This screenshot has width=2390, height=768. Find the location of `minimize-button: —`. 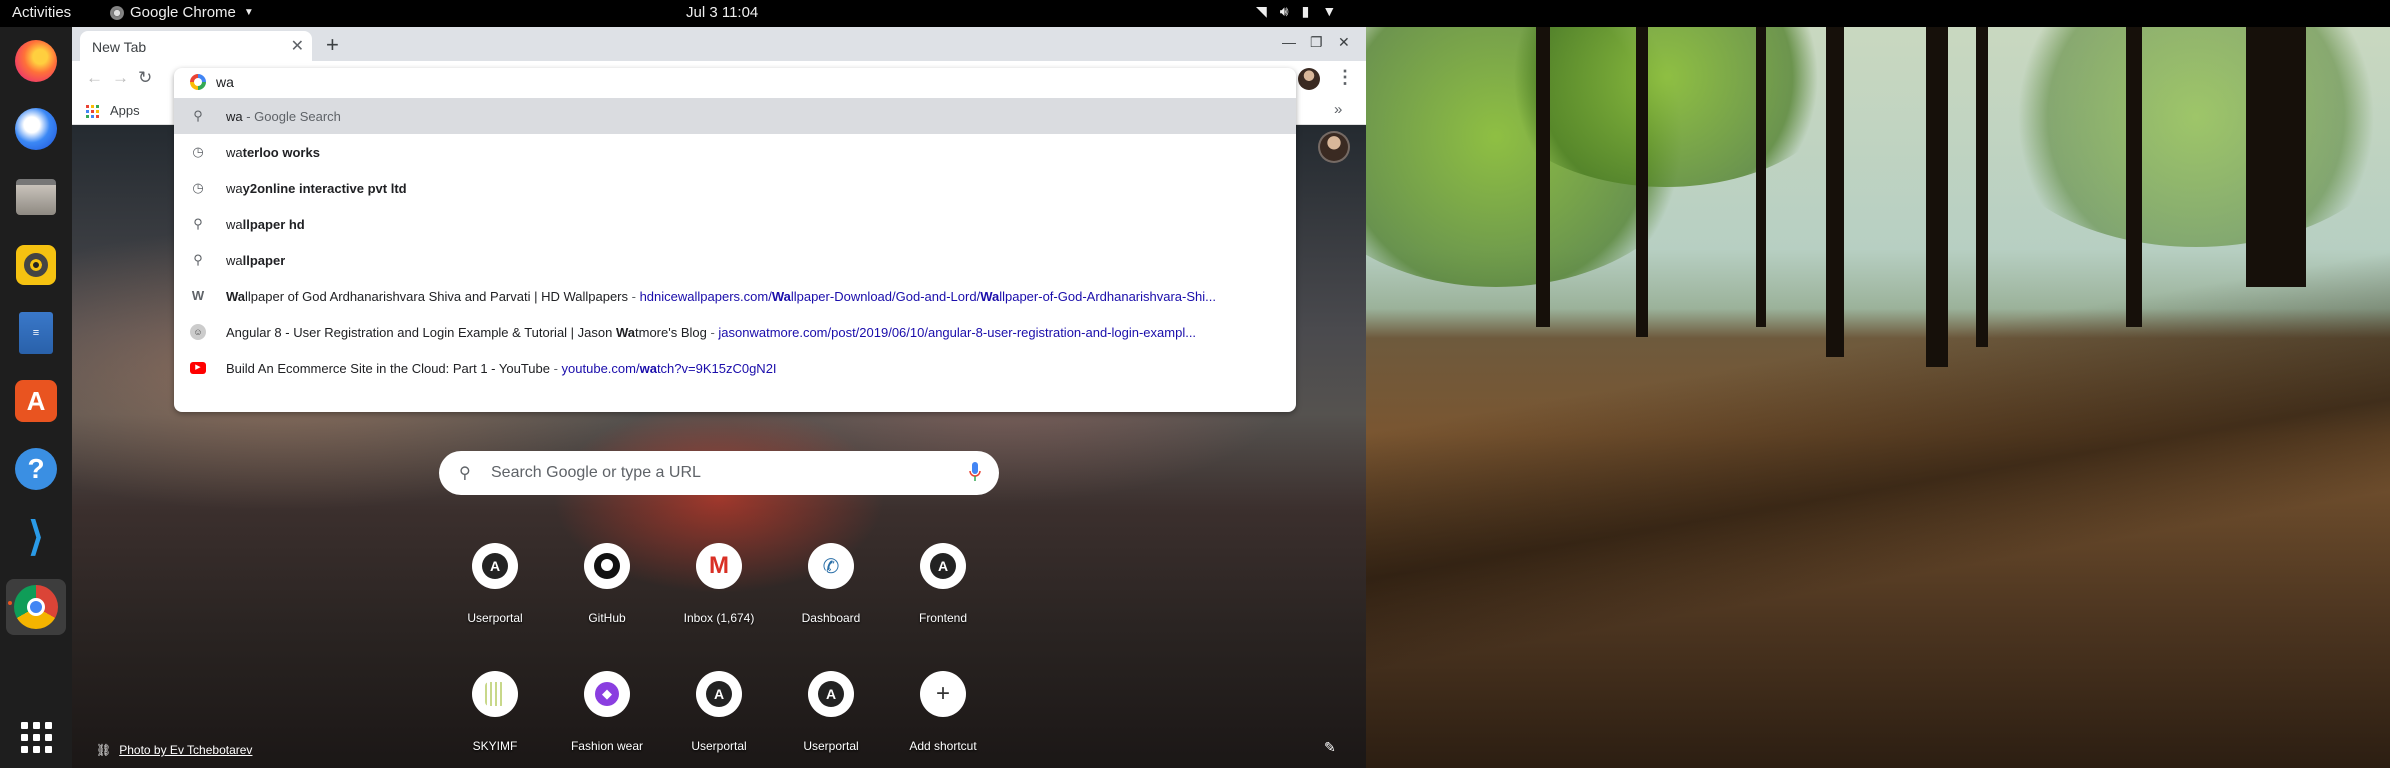

minimize-button: — is located at coordinates (1289, 42).